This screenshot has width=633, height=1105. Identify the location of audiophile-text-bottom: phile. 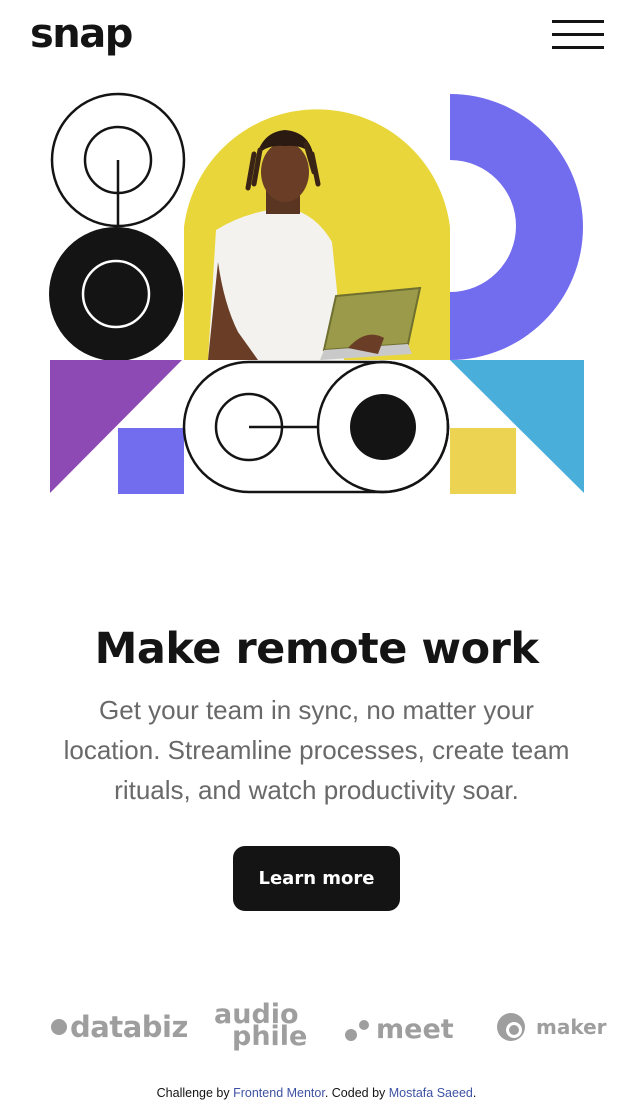
(270, 1036).